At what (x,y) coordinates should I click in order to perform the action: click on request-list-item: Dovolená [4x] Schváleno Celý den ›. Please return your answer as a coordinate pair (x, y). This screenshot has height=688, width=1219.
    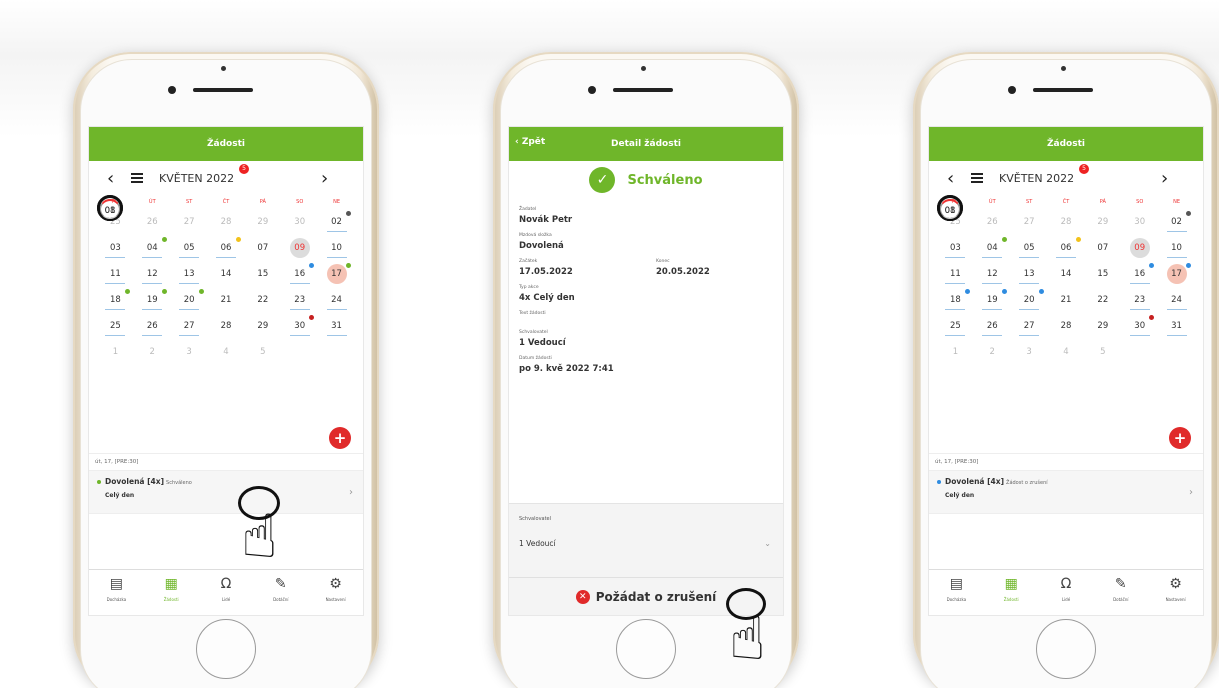
    Looking at the image, I should click on (226, 492).